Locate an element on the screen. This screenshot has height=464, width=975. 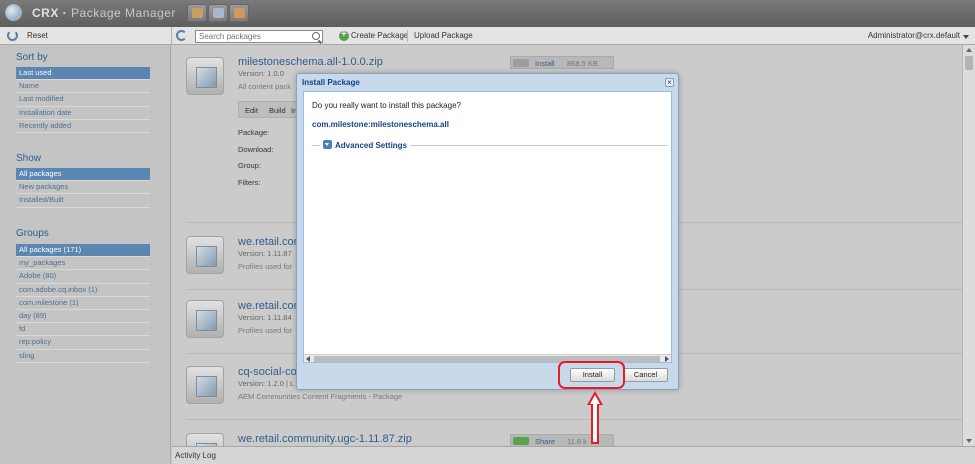
group-item: day (89) is located at coordinates (83, 317).